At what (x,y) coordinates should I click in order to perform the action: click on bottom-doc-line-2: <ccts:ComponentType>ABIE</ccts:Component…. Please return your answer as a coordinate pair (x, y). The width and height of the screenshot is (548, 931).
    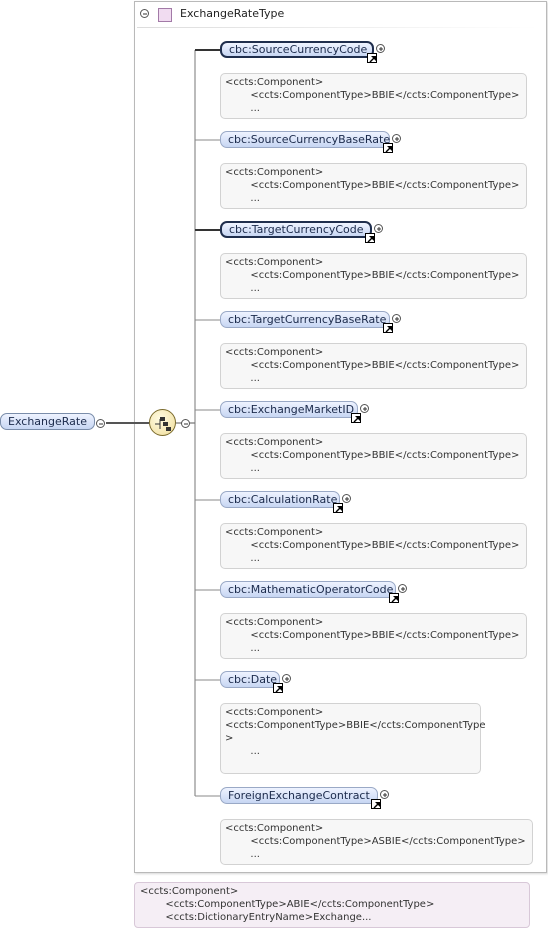
    Looking at the image, I should click on (287, 904).